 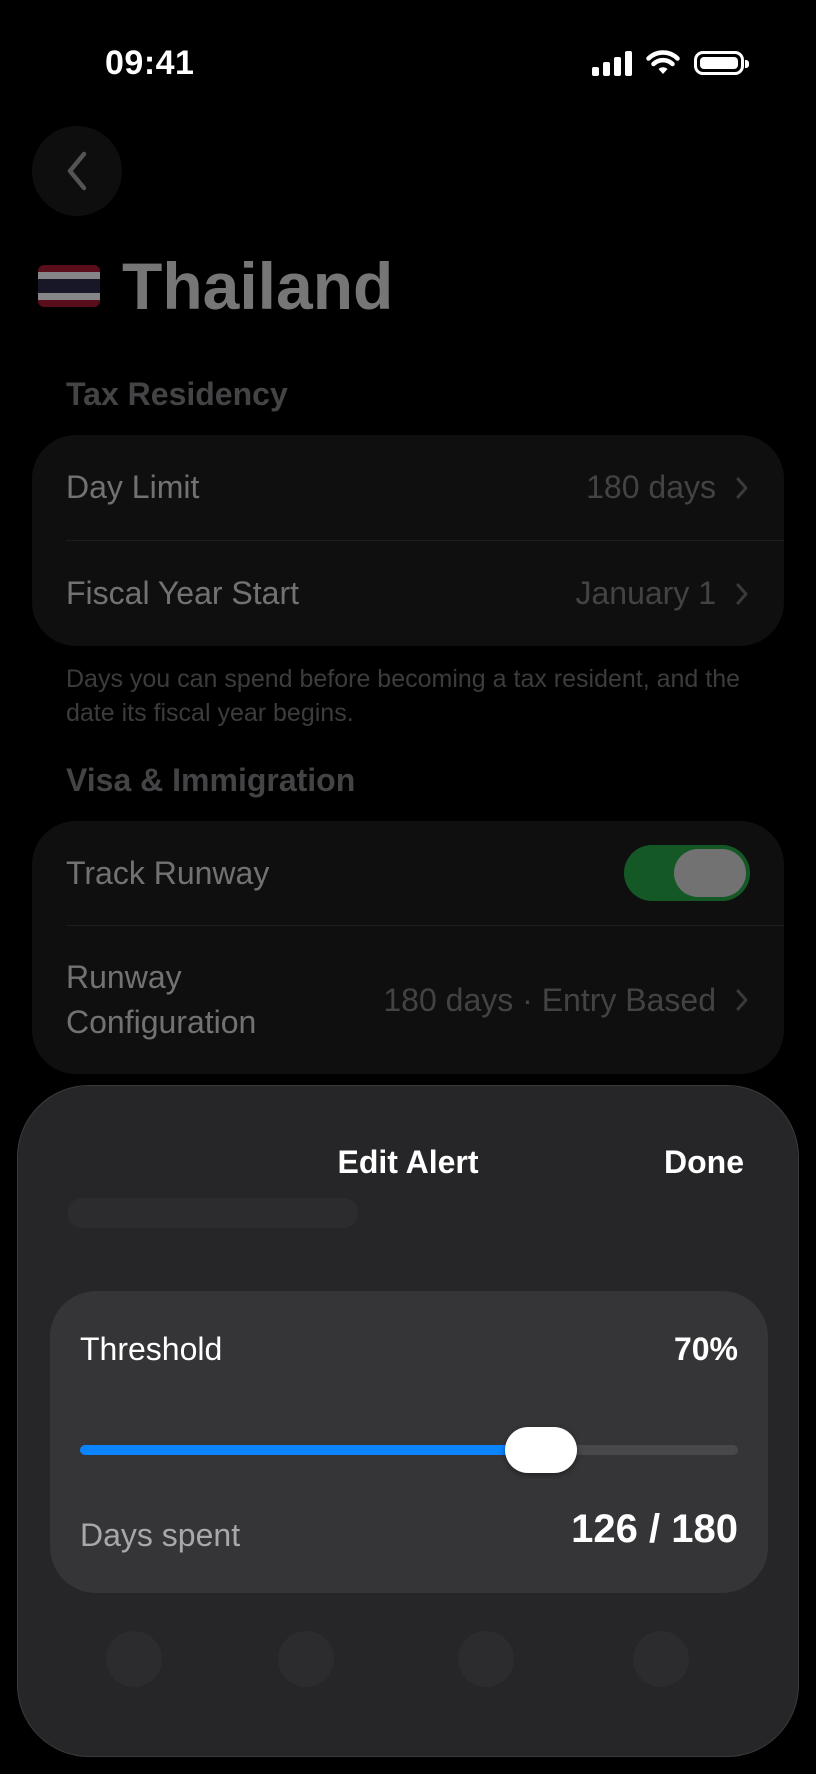 What do you see at coordinates (310, 1450) in the screenshot?
I see `slider-fill` at bounding box center [310, 1450].